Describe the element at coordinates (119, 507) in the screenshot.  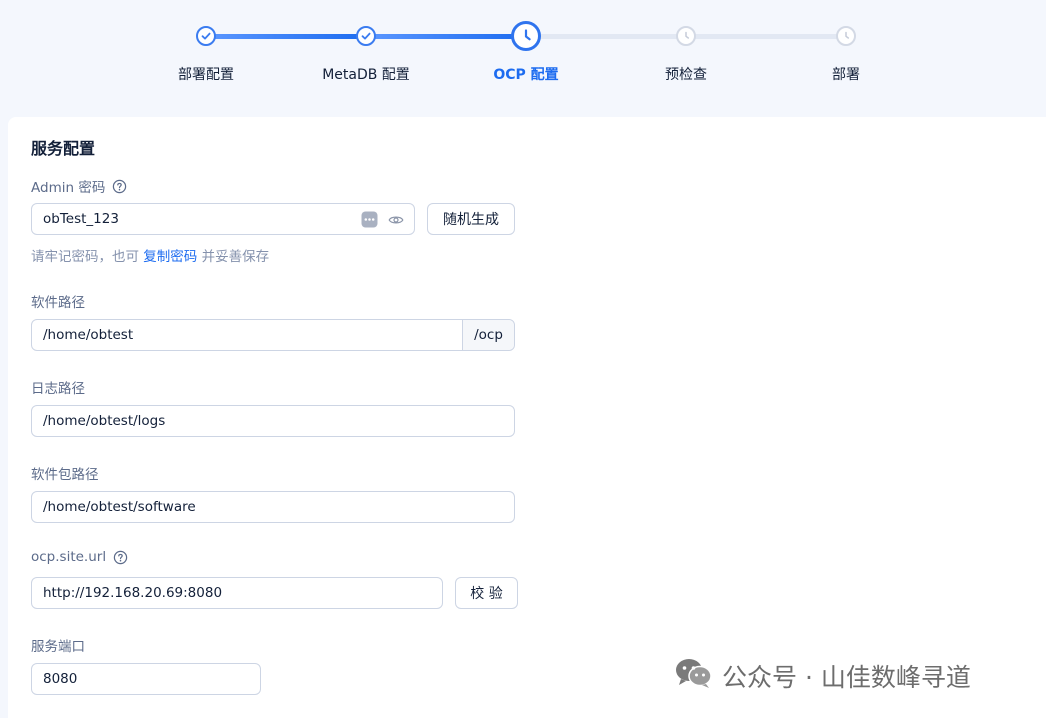
I see `package-path-value: /home/obtest/software` at that location.